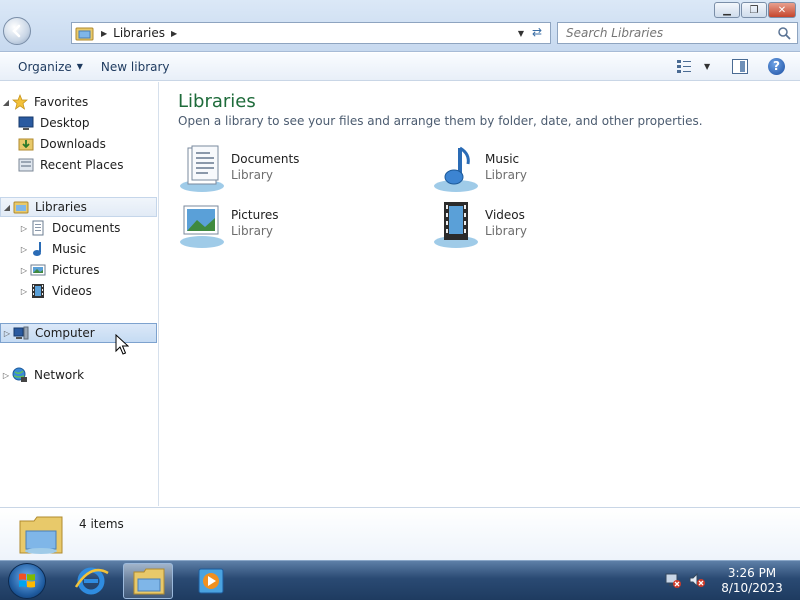  I want to click on documents-library-icon, so click(202, 168).